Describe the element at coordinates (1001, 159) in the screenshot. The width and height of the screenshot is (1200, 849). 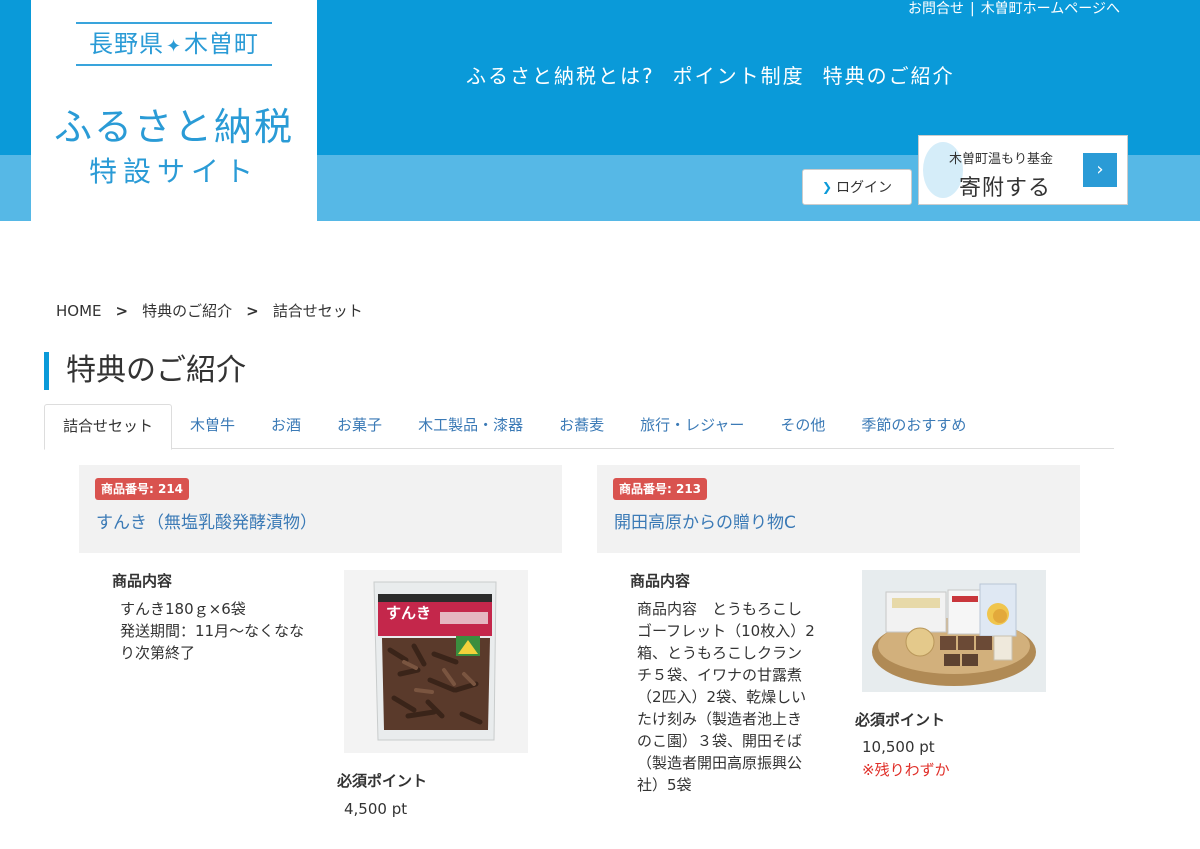
I see `fund-label: 木曽町温もり基金` at that location.